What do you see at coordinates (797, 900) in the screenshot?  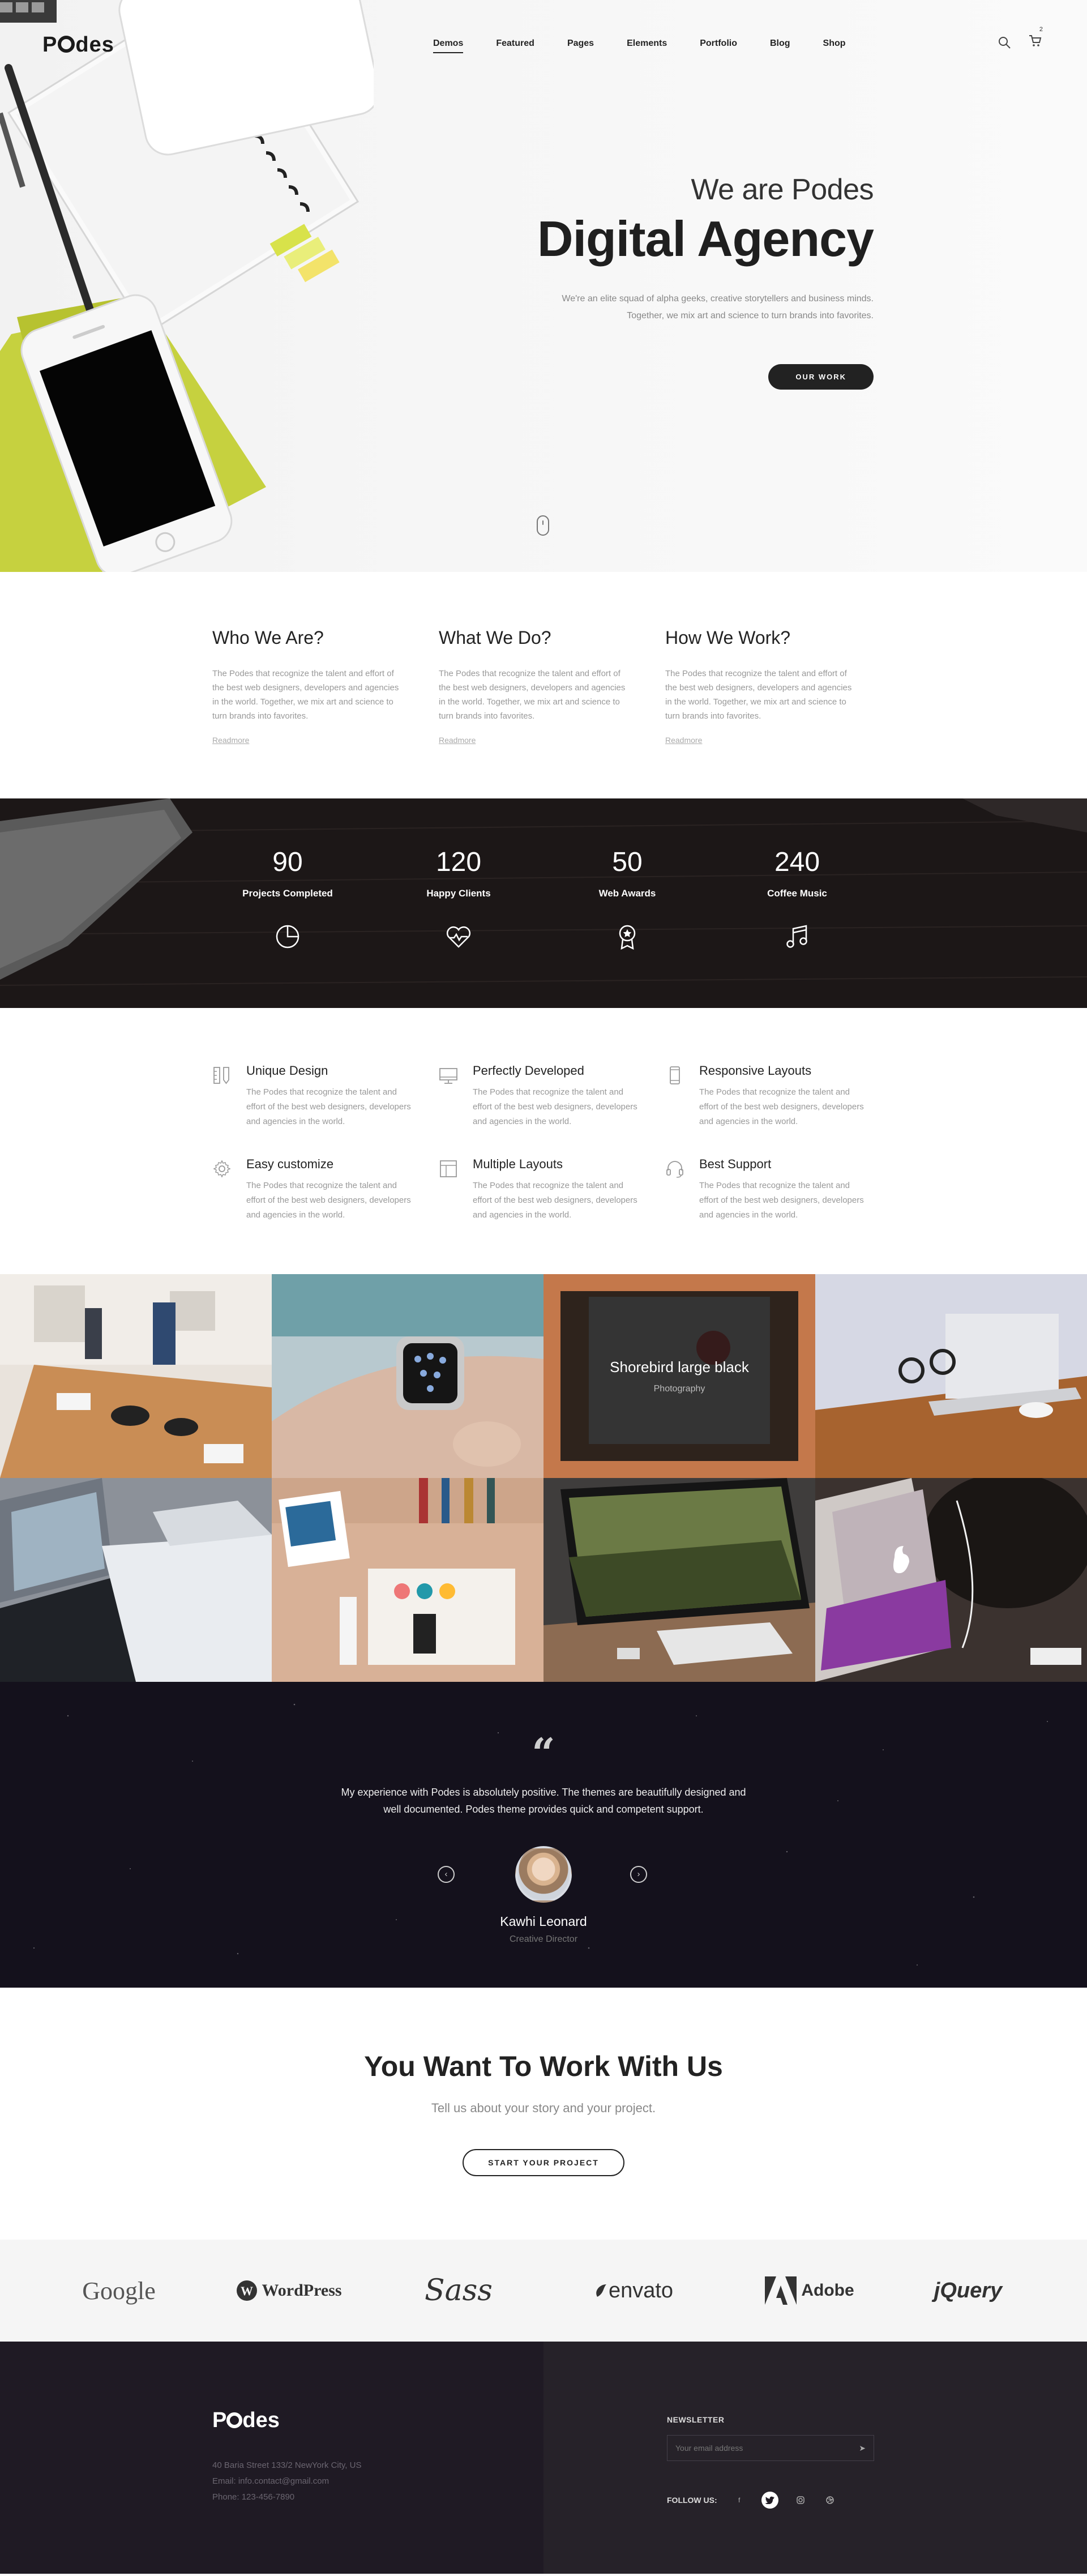 I see `stat-item: 240 Coffee Music` at bounding box center [797, 900].